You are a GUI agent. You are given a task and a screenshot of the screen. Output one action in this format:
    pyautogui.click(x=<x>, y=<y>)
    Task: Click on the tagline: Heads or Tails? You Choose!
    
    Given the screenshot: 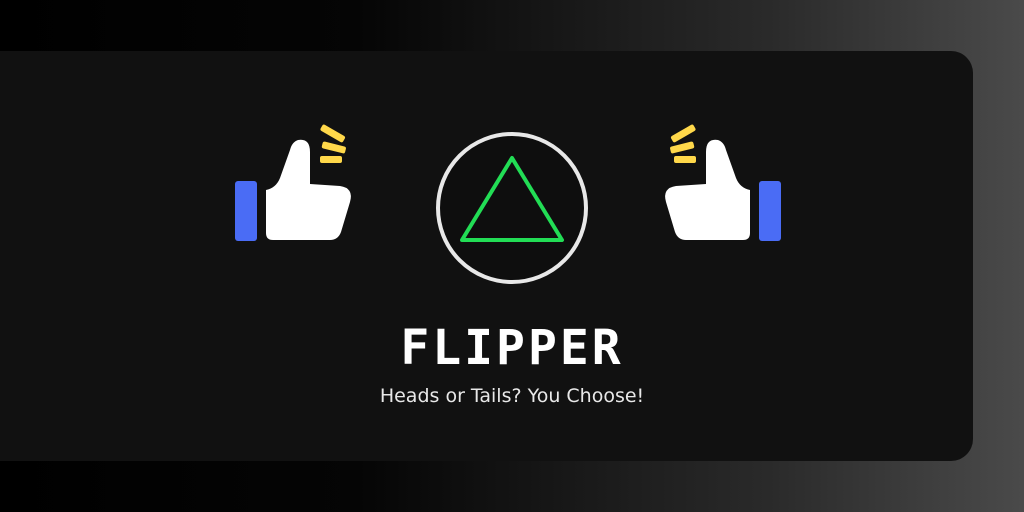 What is the action you would take?
    pyautogui.click(x=512, y=396)
    